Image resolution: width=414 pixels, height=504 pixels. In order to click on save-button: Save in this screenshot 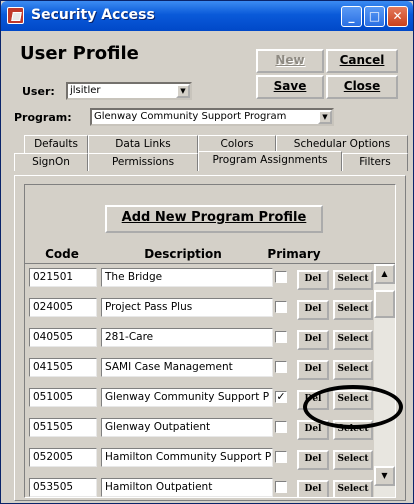, I will do `click(290, 87)`.